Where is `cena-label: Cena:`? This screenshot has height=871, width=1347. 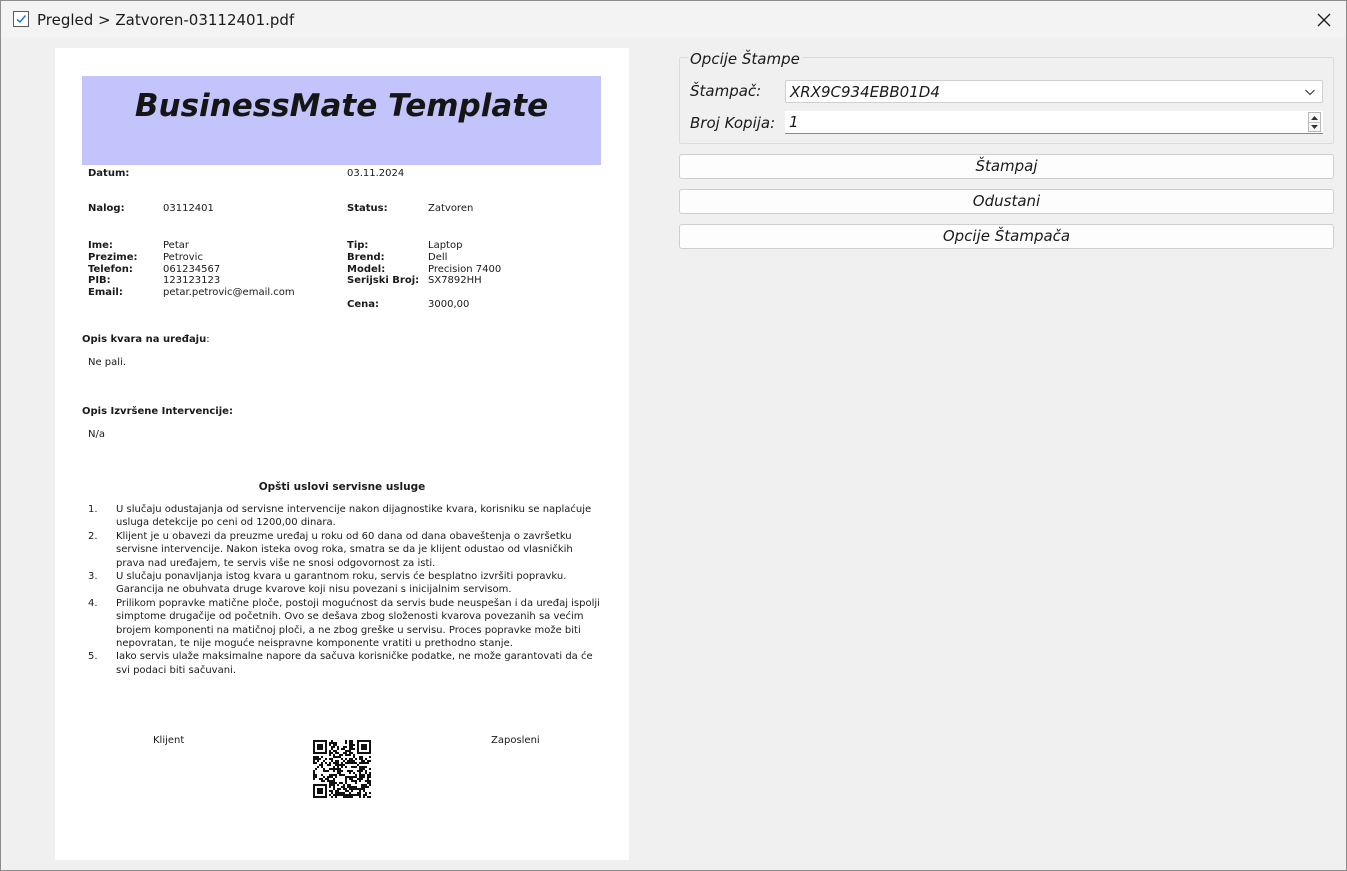
cena-label: Cena: is located at coordinates (363, 304).